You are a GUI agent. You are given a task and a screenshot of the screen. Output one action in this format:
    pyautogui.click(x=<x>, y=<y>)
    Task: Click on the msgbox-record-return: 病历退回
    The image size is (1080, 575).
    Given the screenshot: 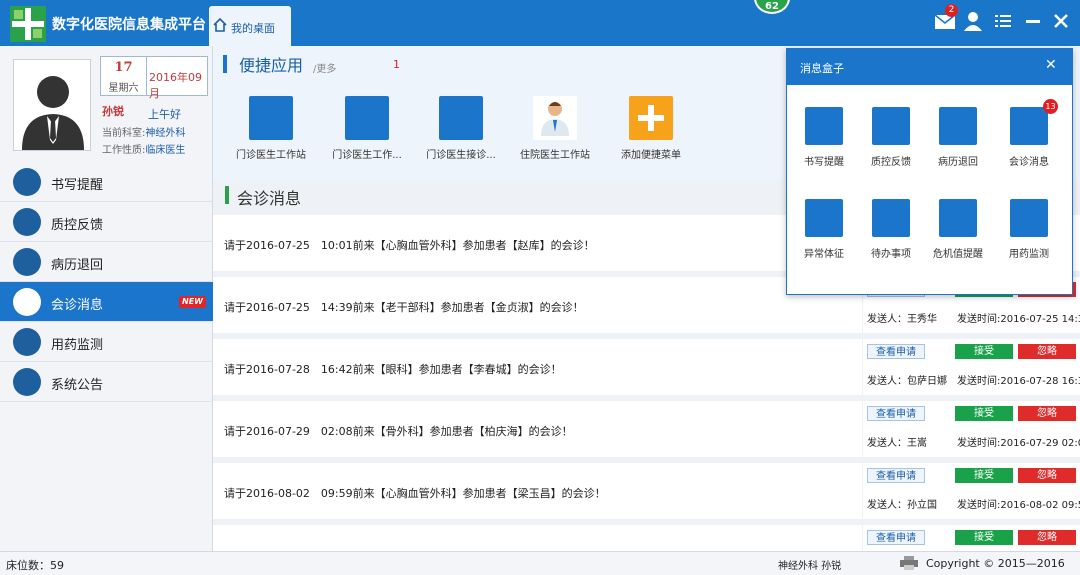 What is the action you would take?
    pyautogui.click(x=959, y=142)
    